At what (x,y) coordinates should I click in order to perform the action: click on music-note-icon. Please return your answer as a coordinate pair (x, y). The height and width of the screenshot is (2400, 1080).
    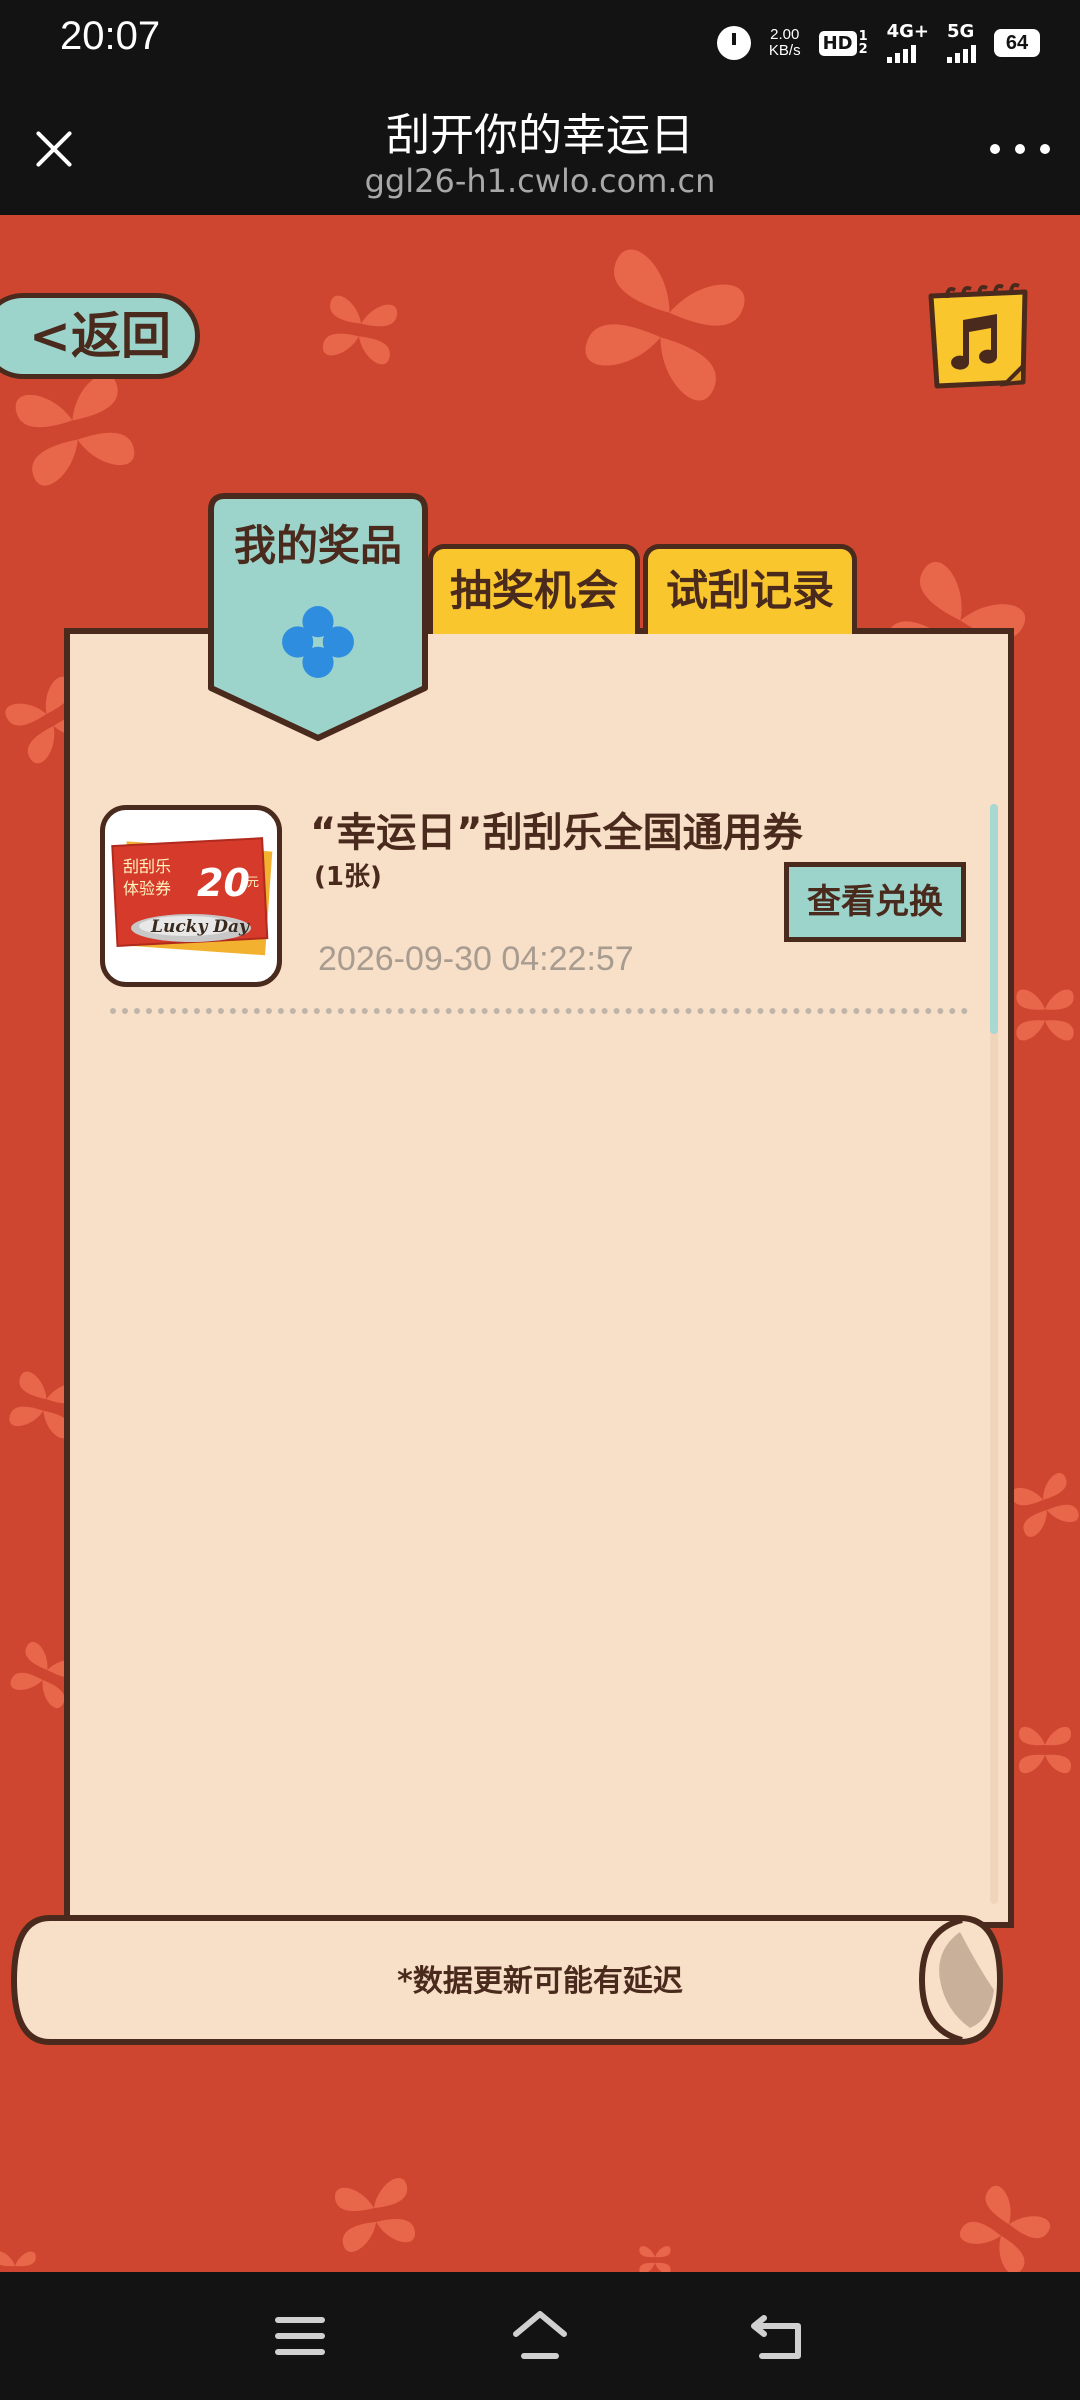
    Looking at the image, I should click on (977, 337).